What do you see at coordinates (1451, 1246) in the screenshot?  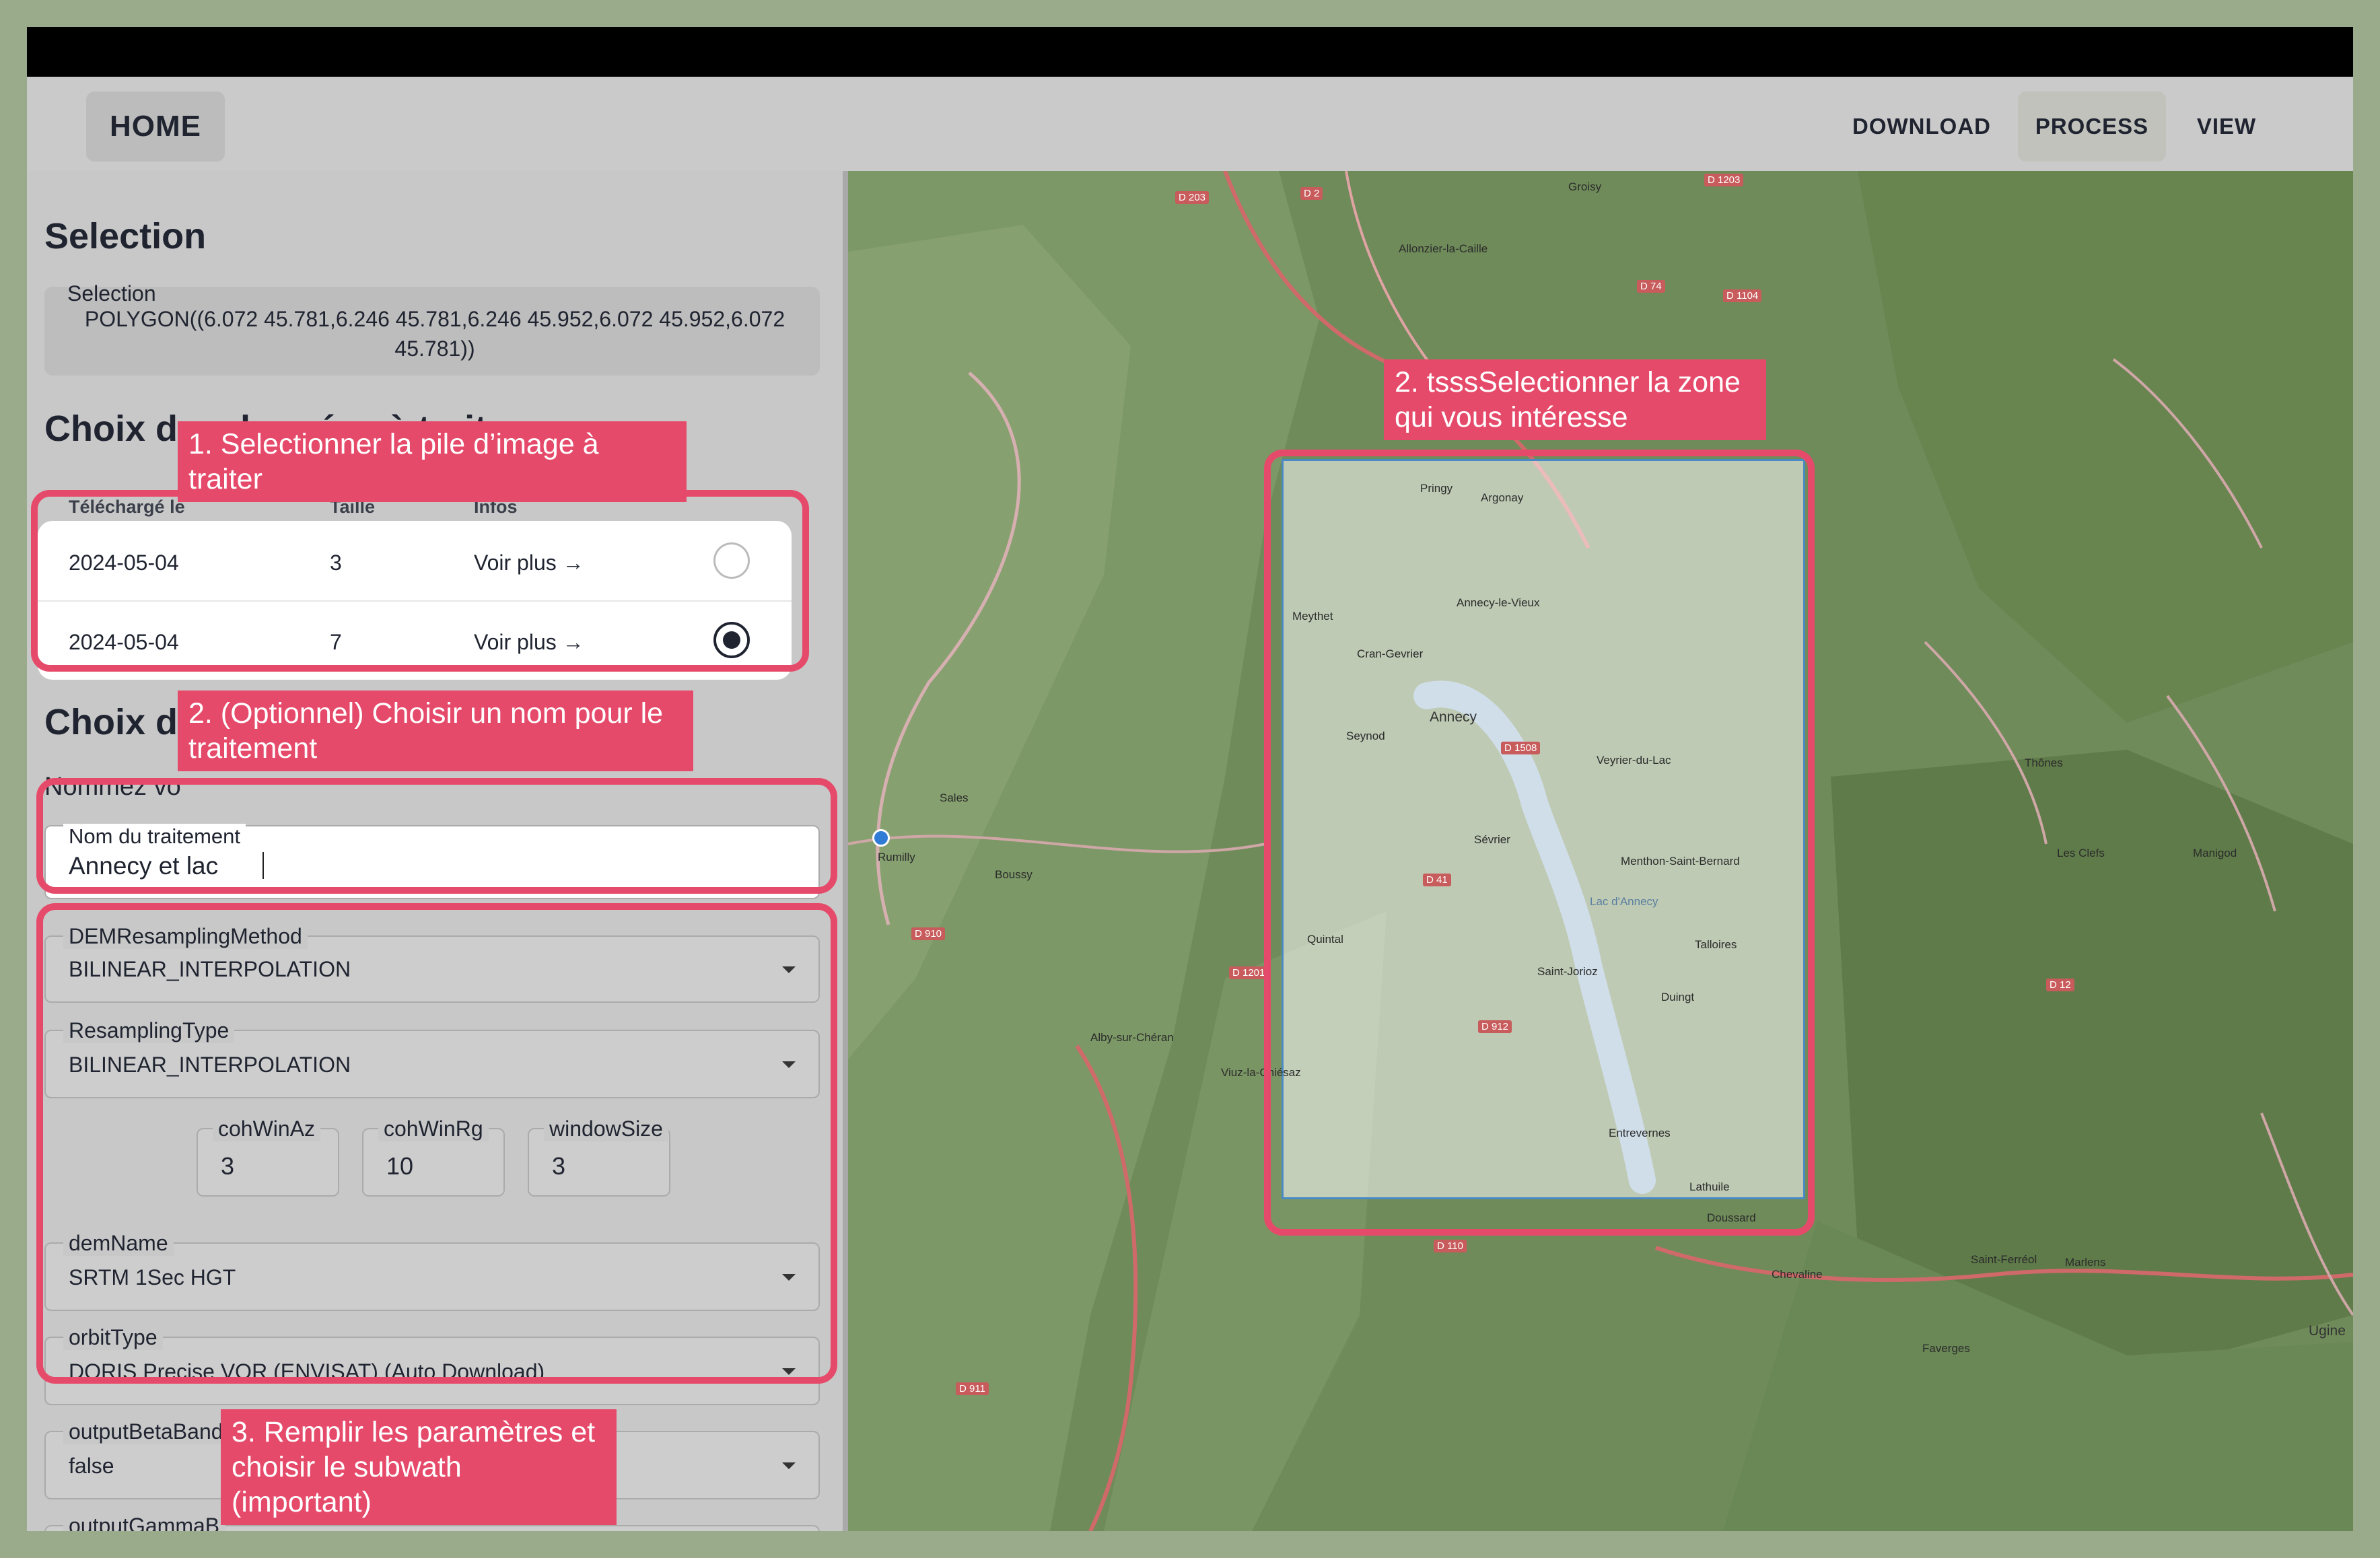 I see `road-d110: D 110` at bounding box center [1451, 1246].